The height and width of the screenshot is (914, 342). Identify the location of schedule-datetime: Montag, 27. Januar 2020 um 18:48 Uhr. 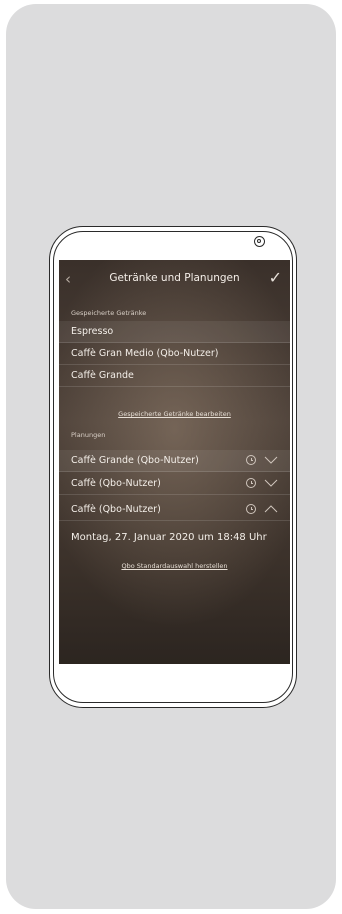
(169, 537).